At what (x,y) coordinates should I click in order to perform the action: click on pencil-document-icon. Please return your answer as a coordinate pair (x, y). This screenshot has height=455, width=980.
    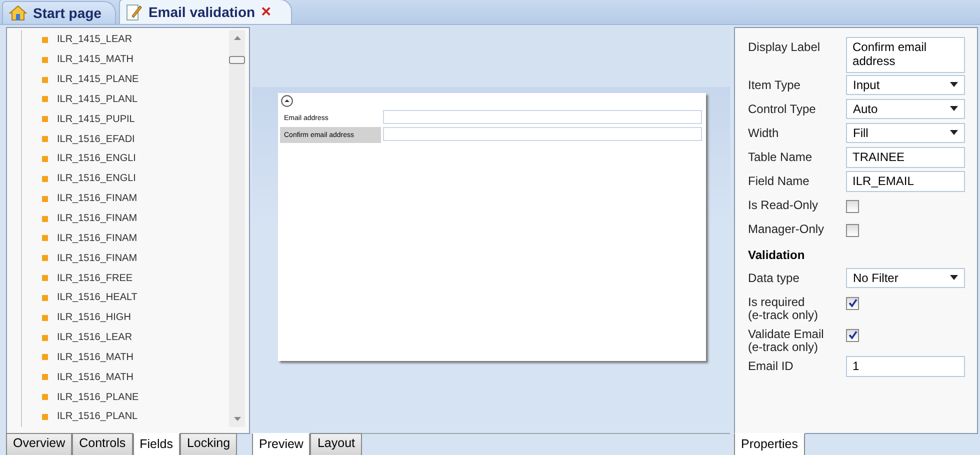
    Looking at the image, I should click on (134, 12).